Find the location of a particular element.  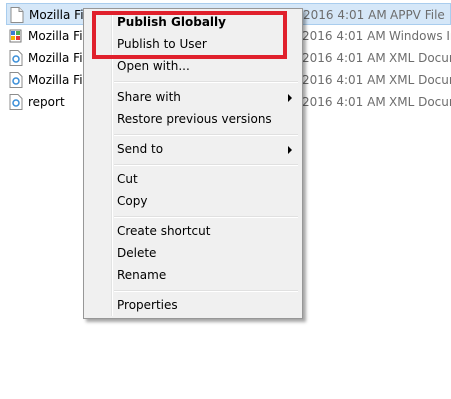

menu-item-label: Share with is located at coordinates (149, 97).